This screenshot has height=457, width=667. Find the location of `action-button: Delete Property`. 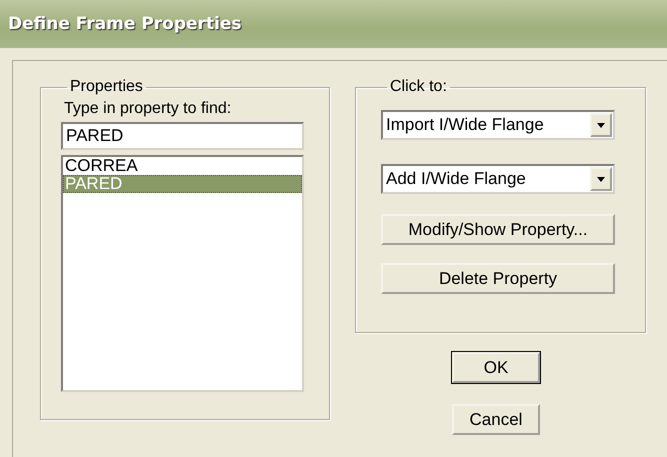

action-button: Delete Property is located at coordinates (498, 278).